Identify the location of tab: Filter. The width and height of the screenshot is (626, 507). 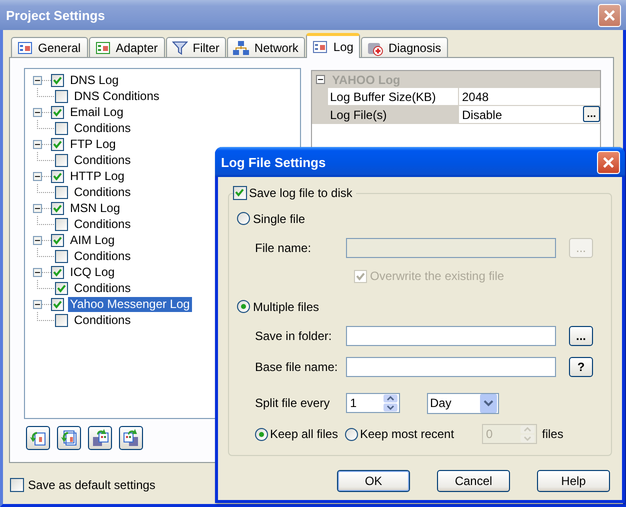
(196, 47).